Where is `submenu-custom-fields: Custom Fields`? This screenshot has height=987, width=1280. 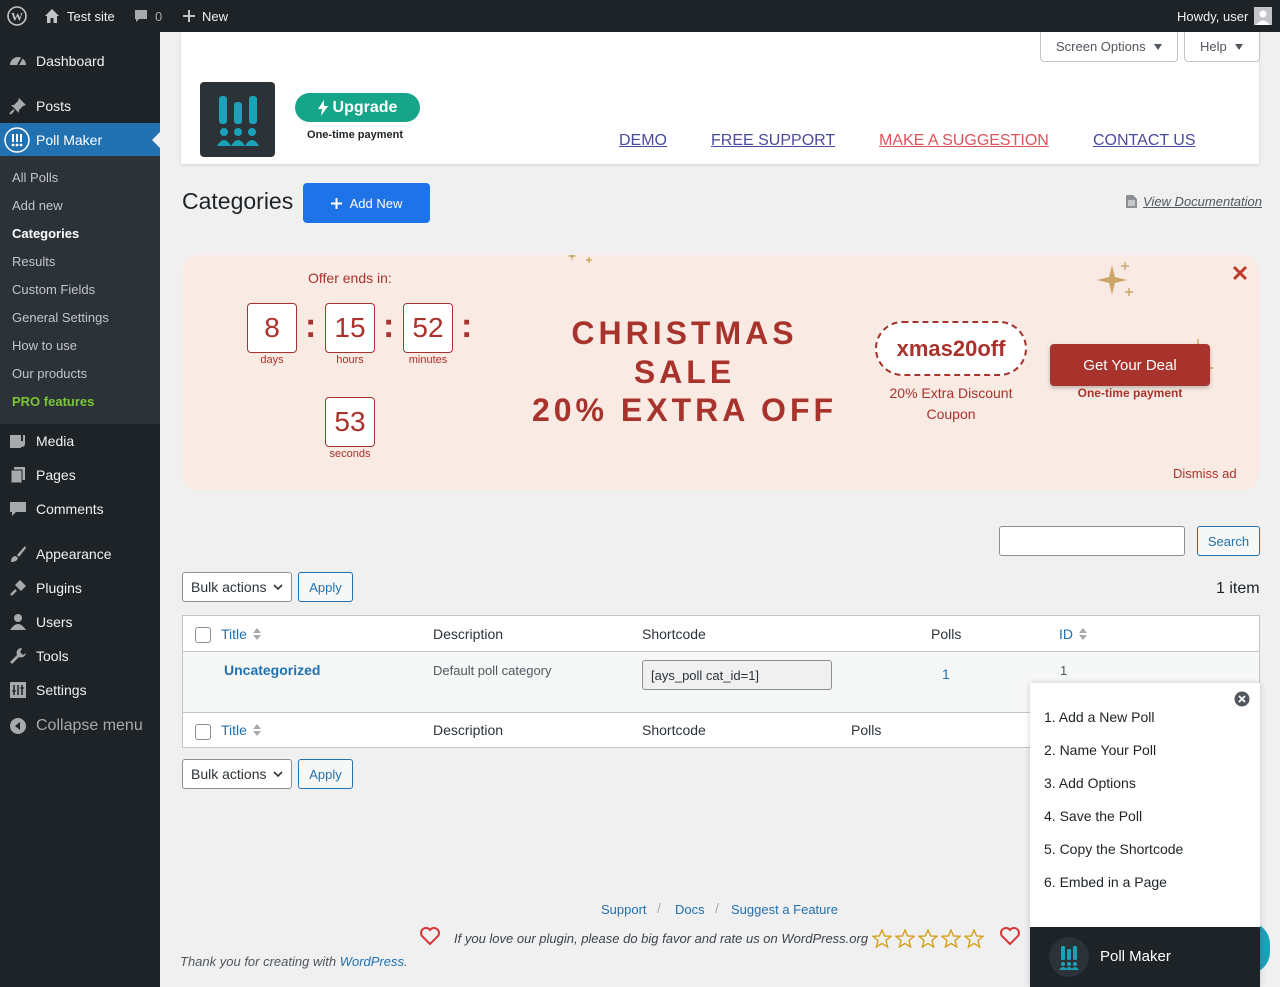 submenu-custom-fields: Custom Fields is located at coordinates (53, 289).